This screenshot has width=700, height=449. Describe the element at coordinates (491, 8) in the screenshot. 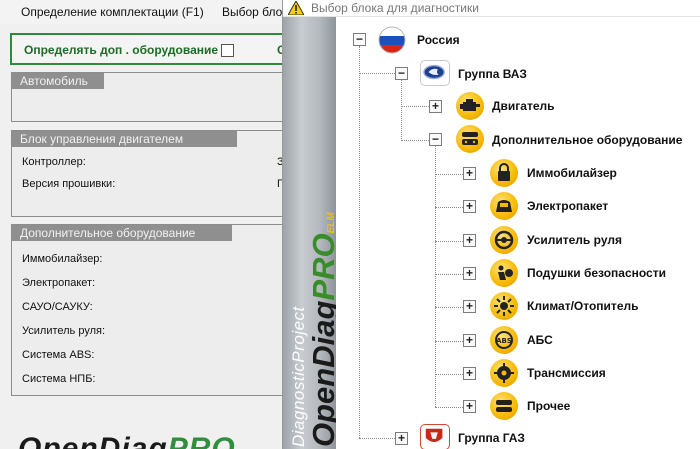

I see `dialog-titlebar: Выбор блока для диагностики` at that location.